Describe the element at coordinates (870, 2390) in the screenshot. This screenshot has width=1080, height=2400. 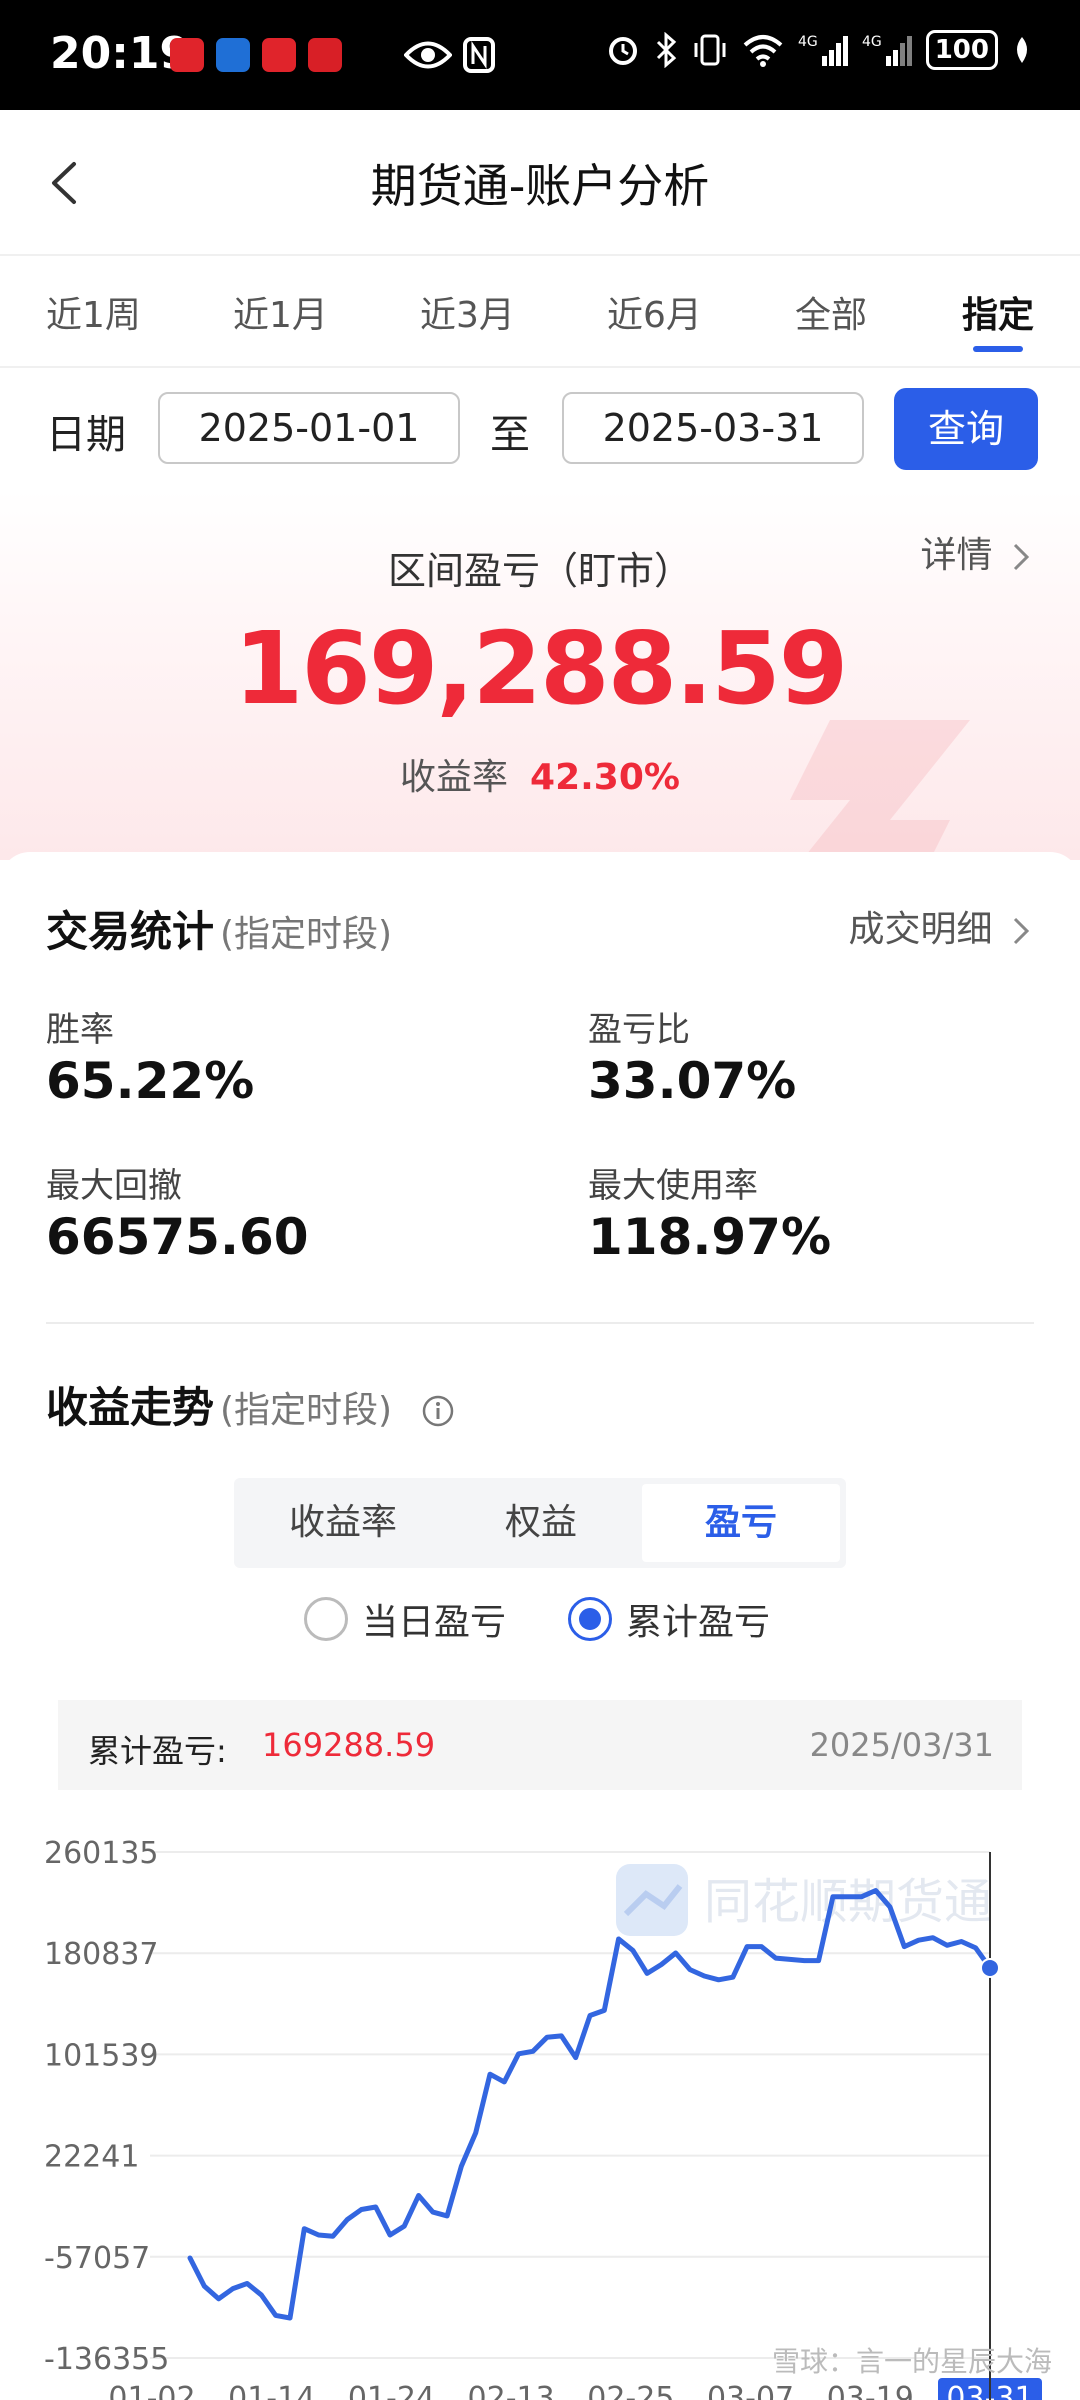
I see `x-tick-label: 03-19` at that location.